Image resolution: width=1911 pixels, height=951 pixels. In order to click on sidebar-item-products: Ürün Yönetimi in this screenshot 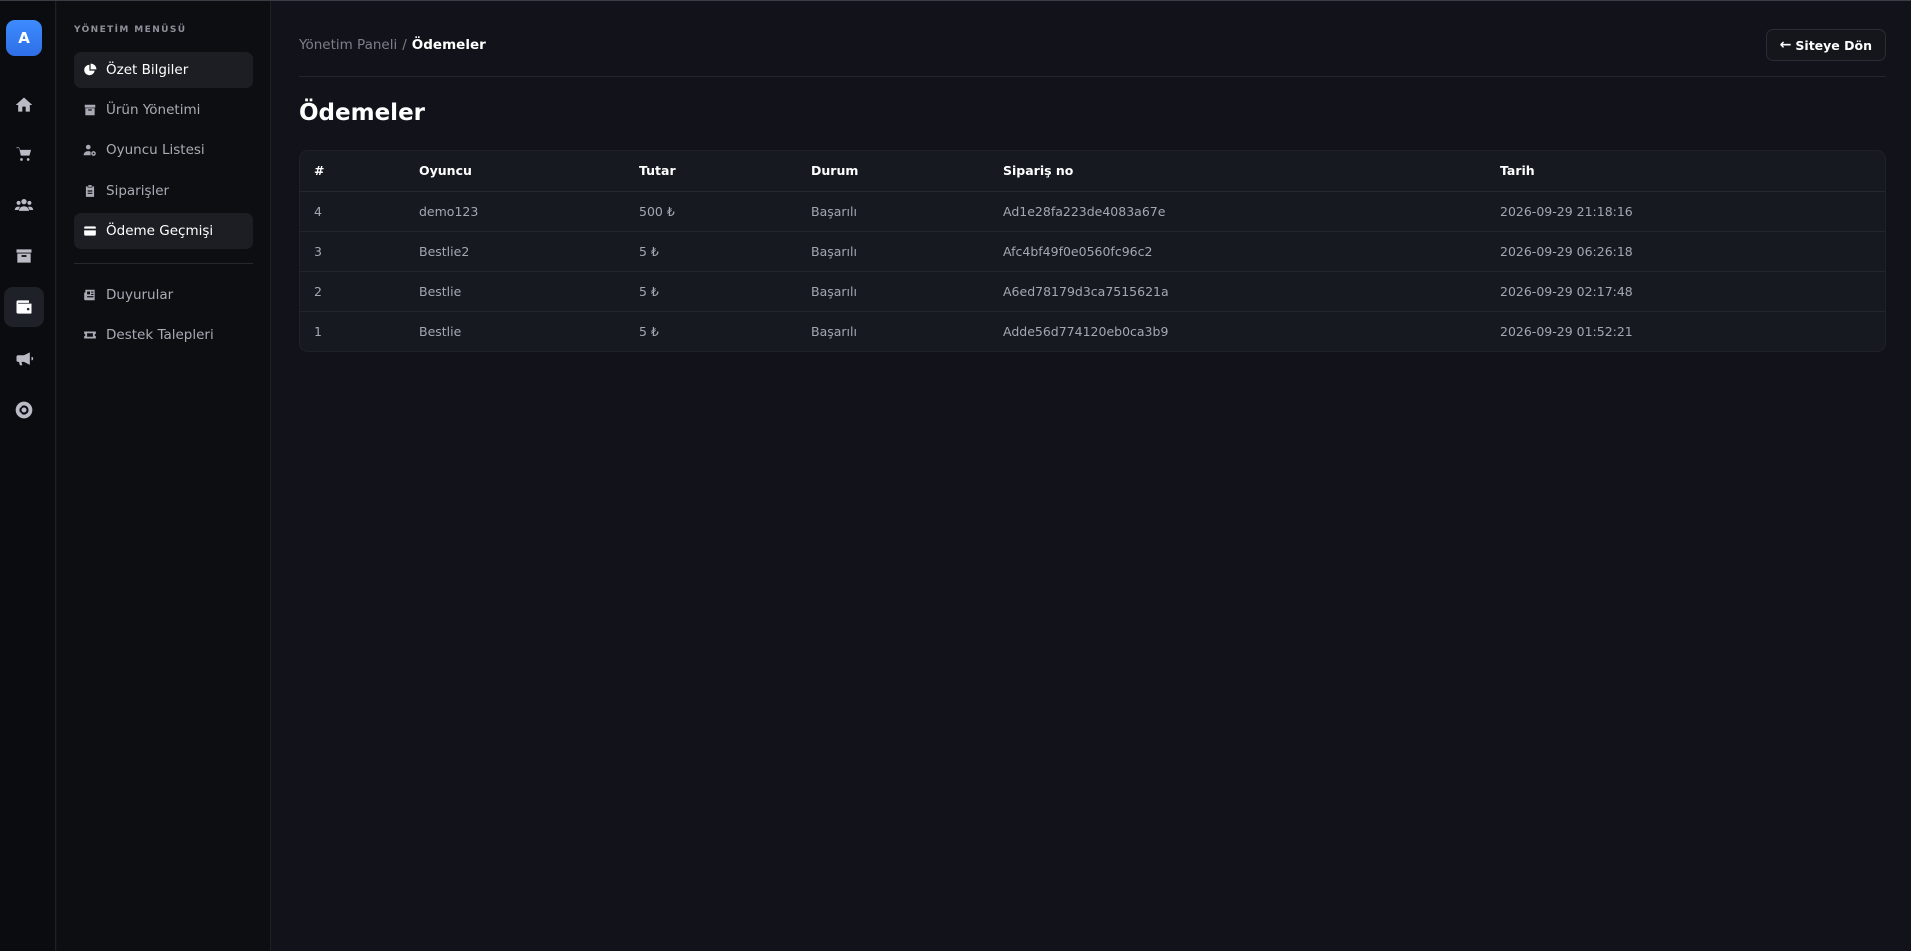, I will do `click(163, 110)`.